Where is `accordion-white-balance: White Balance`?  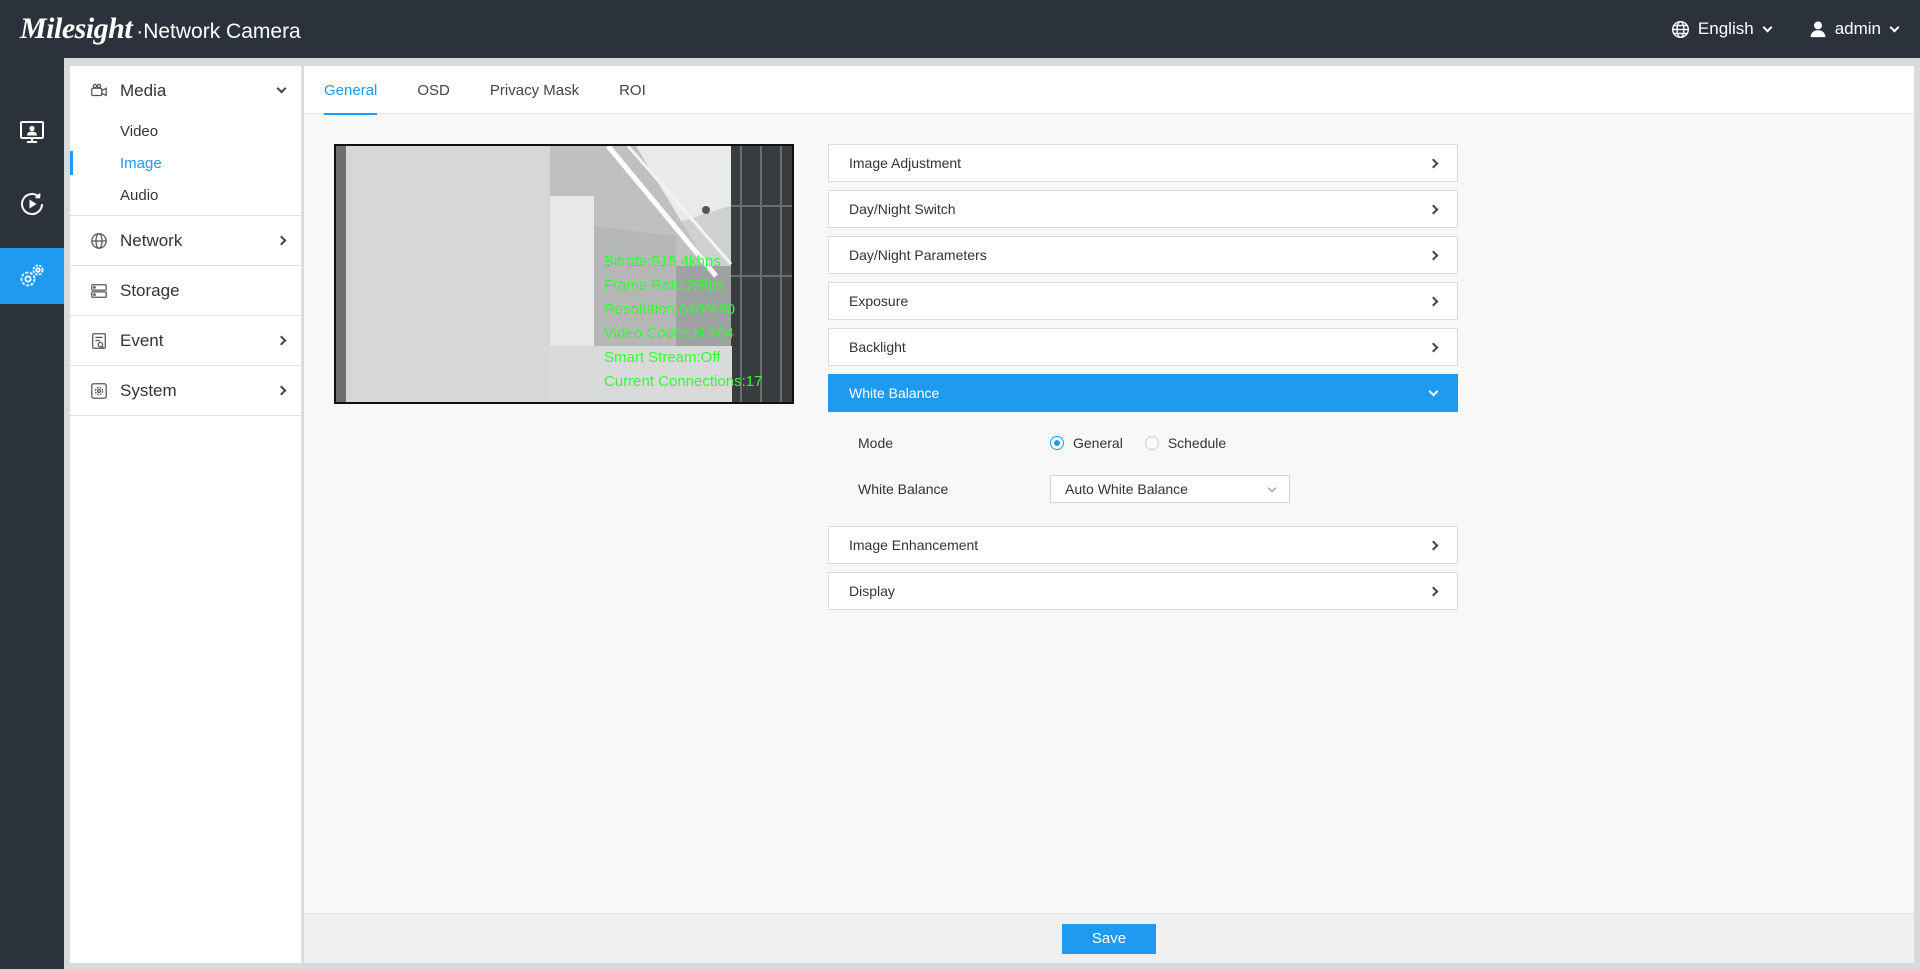
accordion-white-balance: White Balance is located at coordinates (1143, 393).